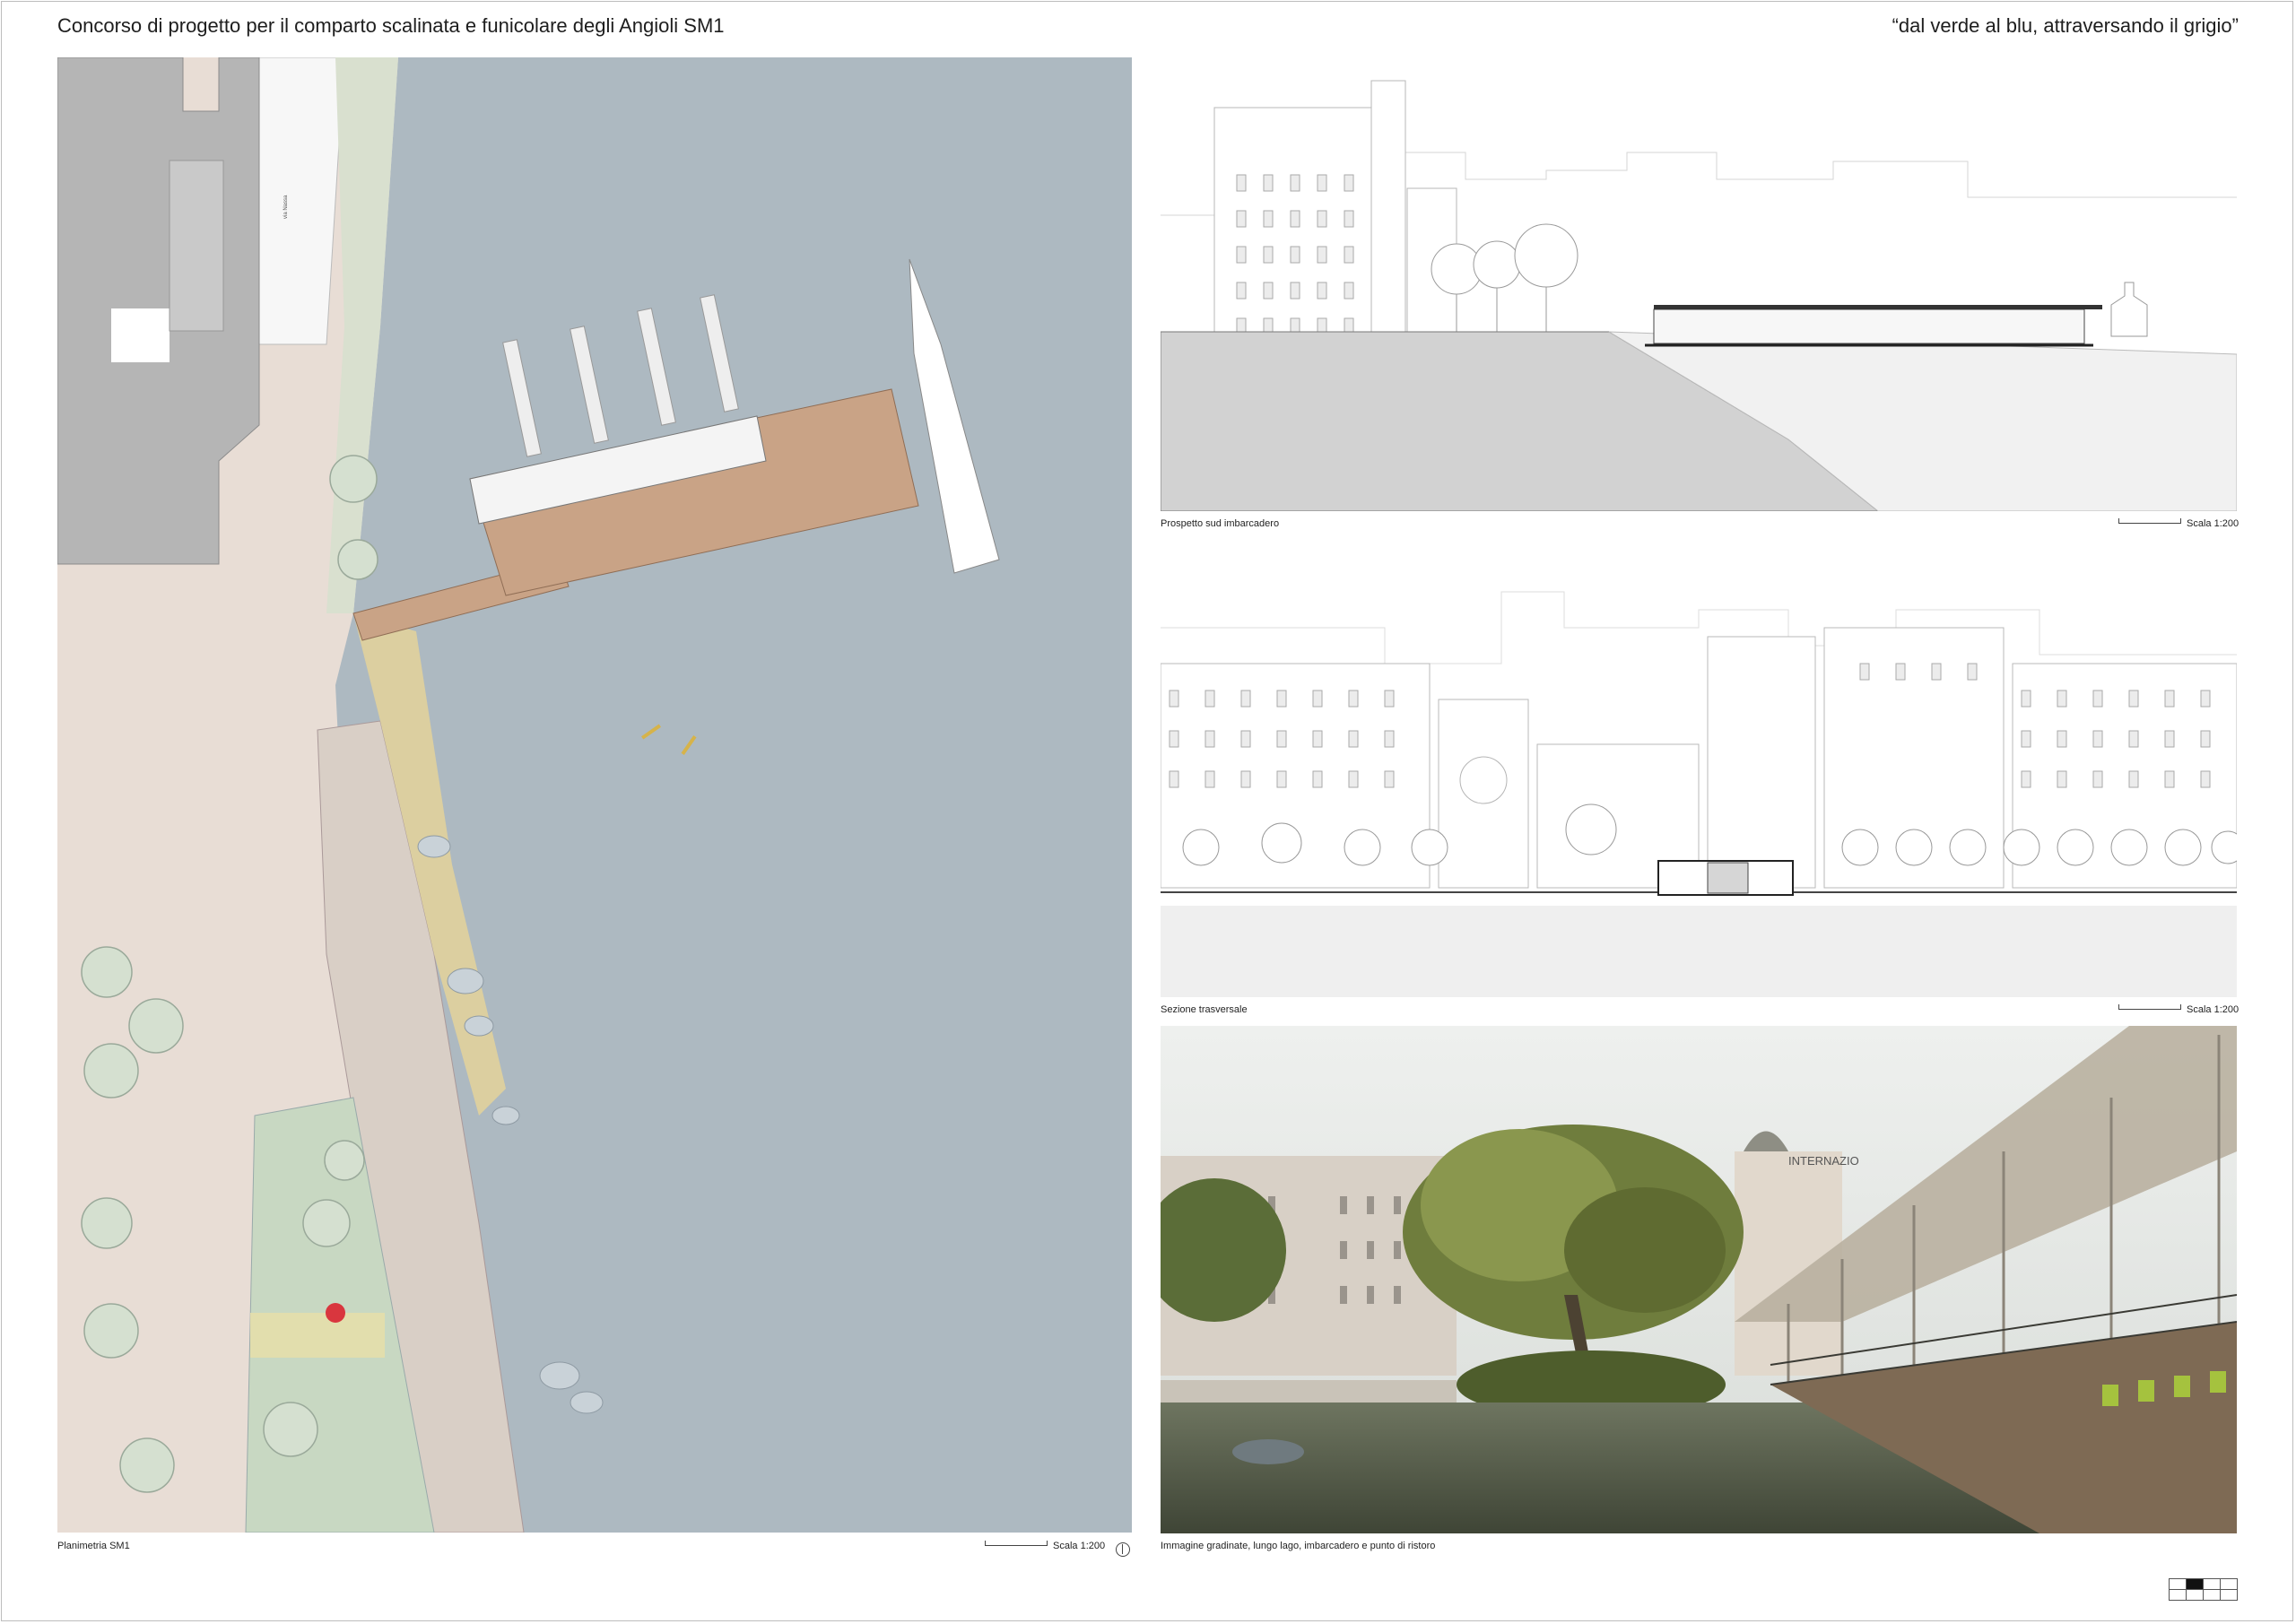 The height and width of the screenshot is (1624, 2296). What do you see at coordinates (1268, 1451) in the screenshot?
I see `rock` at bounding box center [1268, 1451].